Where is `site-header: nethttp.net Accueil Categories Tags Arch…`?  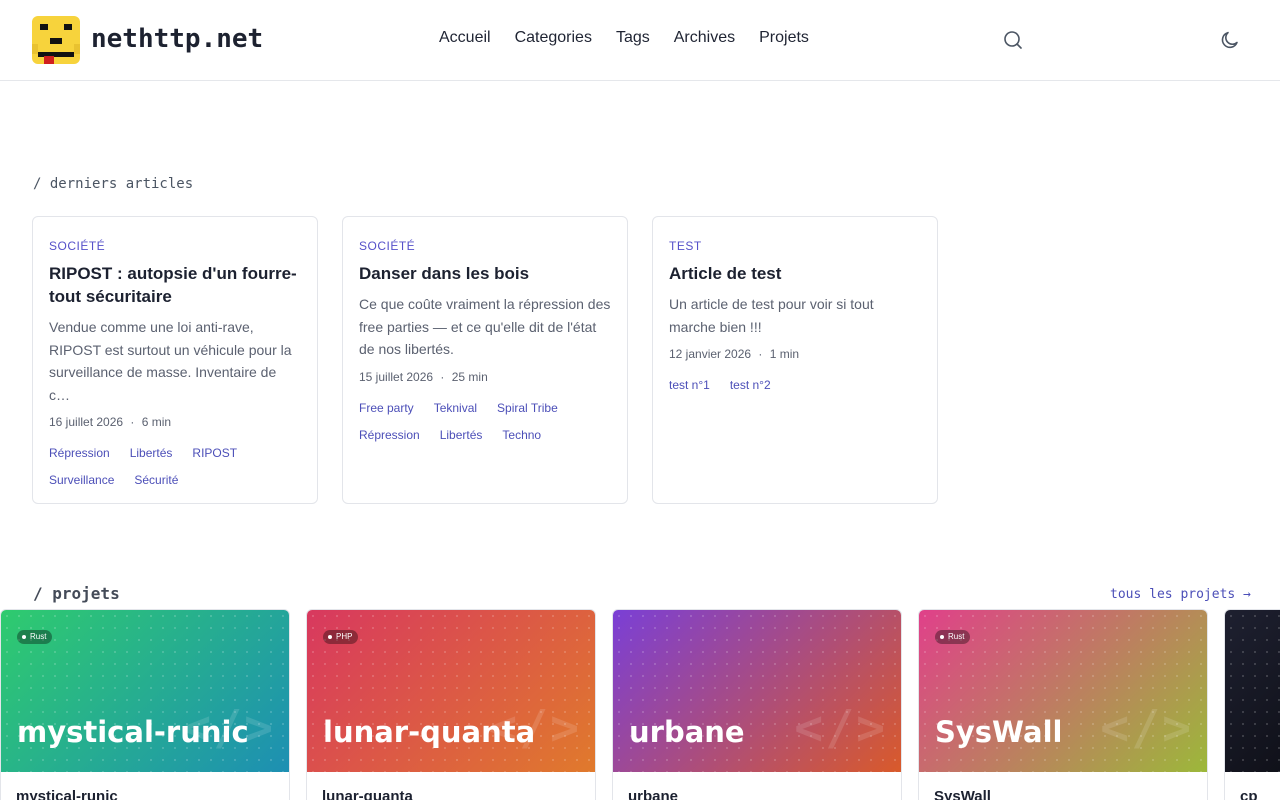
site-header: nethttp.net Accueil Categories Tags Arch… is located at coordinates (640, 40).